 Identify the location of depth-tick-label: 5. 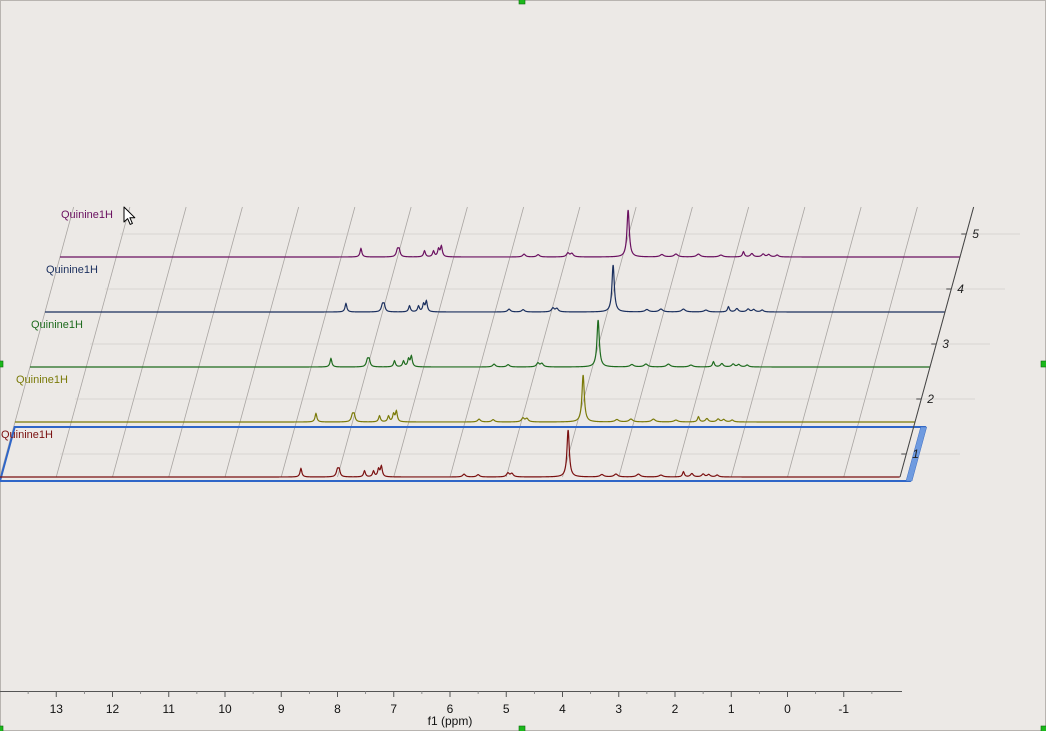
(975, 234).